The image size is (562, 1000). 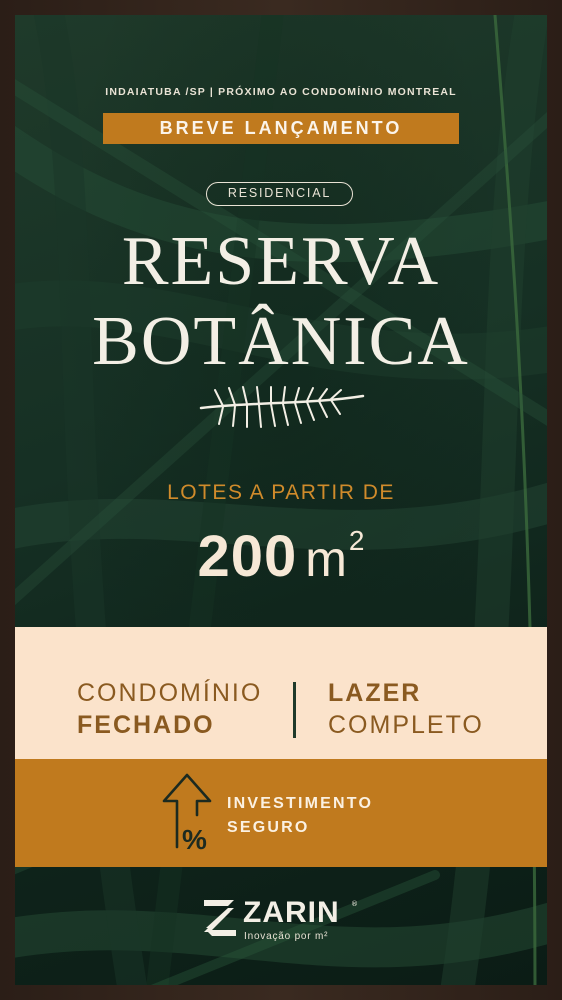 I want to click on brand-registered: ®, so click(x=354, y=904).